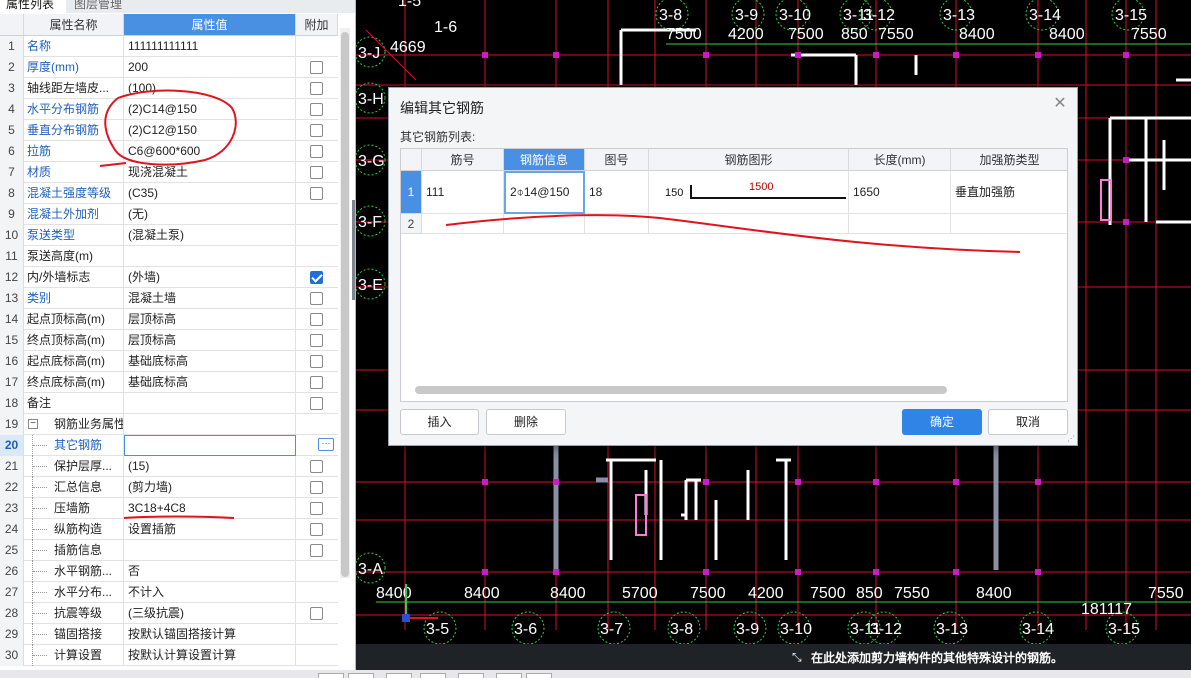 Image resolution: width=1191 pixels, height=678 pixels. What do you see at coordinates (463, 224) in the screenshot?
I see `cell-bar-no` at bounding box center [463, 224].